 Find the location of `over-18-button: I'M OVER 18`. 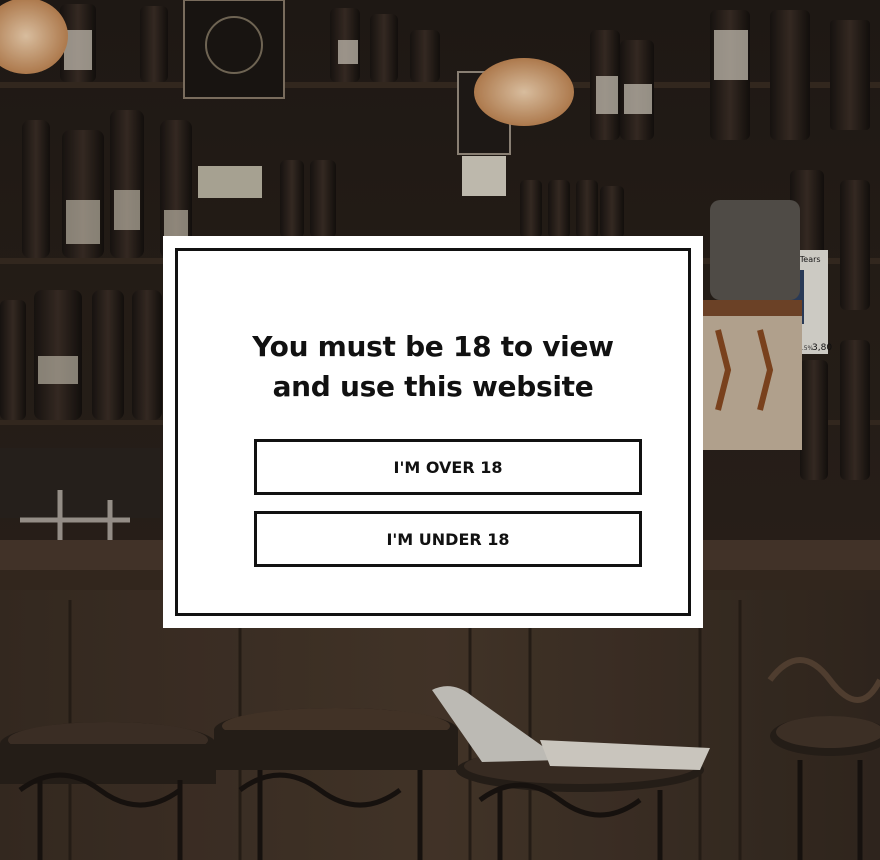

over-18-button: I'M OVER 18 is located at coordinates (448, 467).